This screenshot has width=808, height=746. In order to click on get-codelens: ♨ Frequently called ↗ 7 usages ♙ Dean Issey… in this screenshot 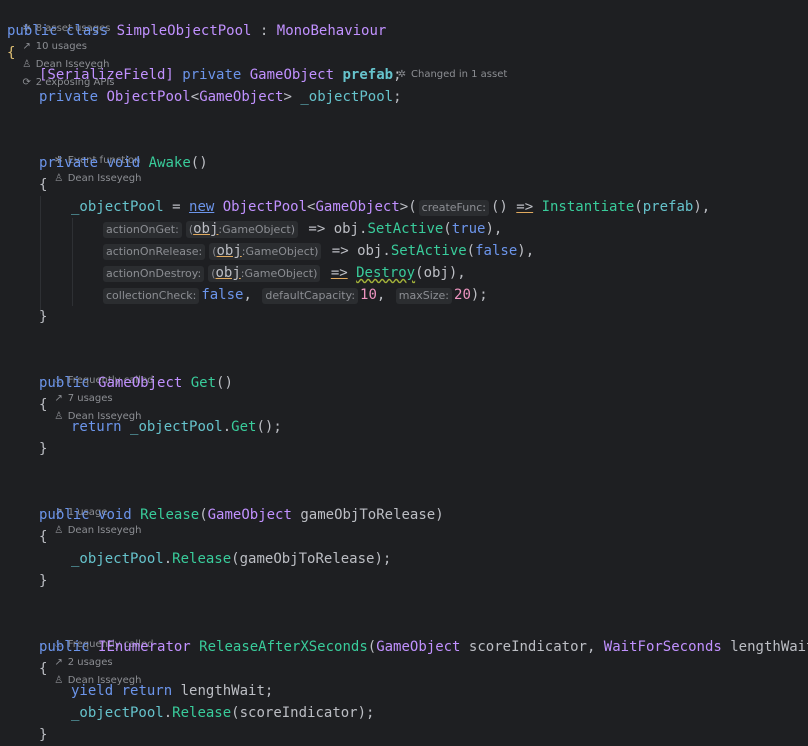, I will do `click(102, 388)`.